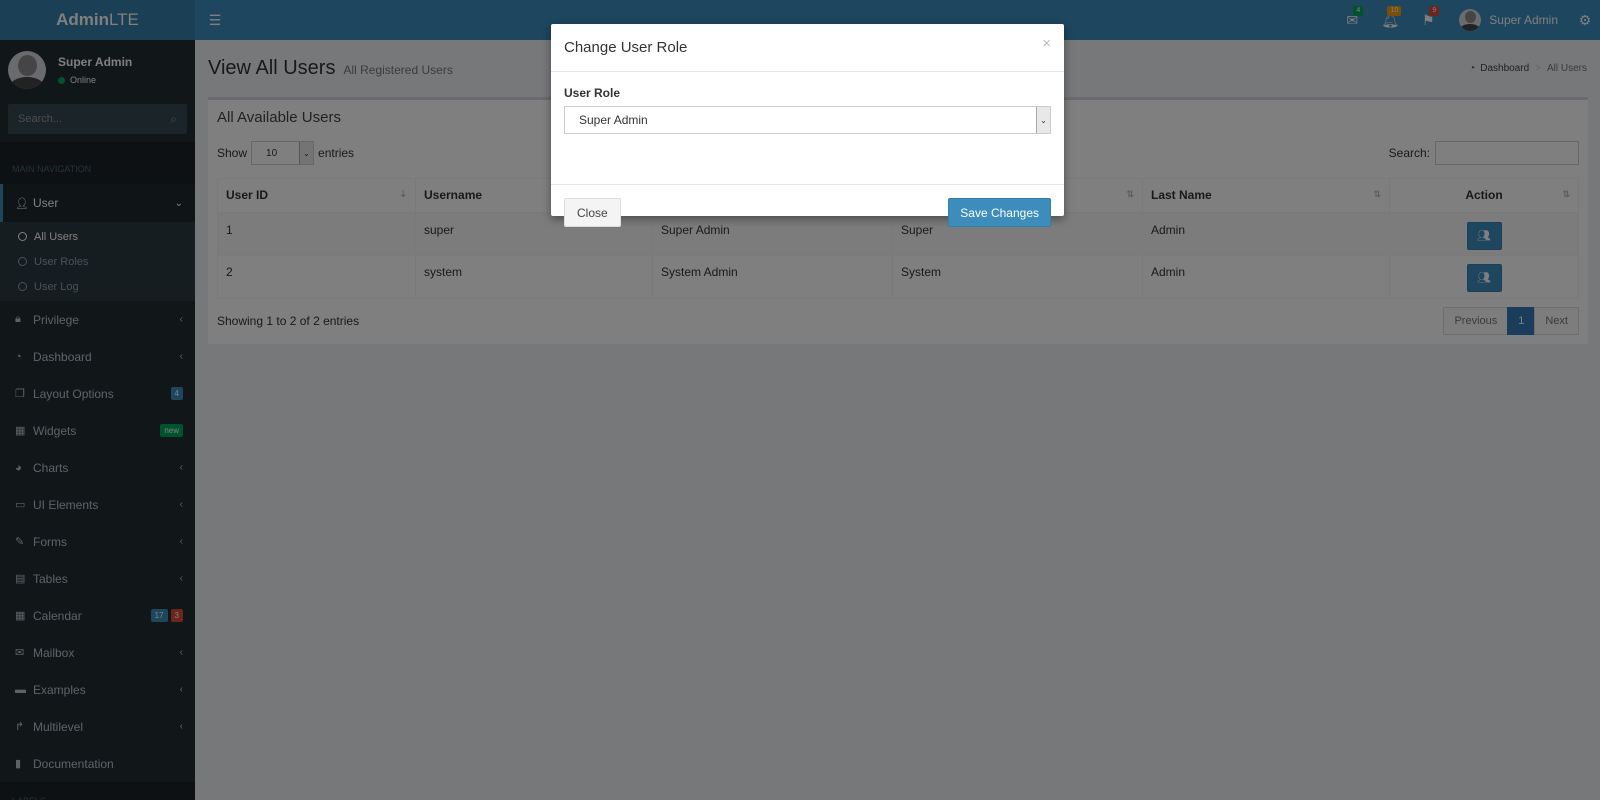 Image resolution: width=1600 pixels, height=800 pixels. What do you see at coordinates (1046, 43) in the screenshot?
I see `close-icon: ×` at bounding box center [1046, 43].